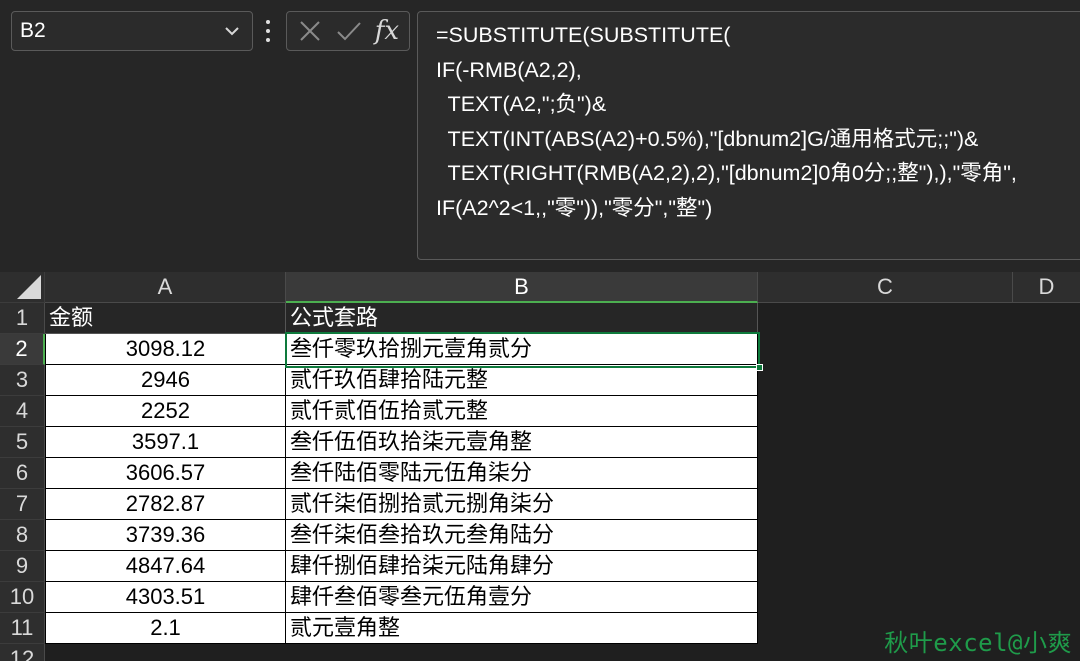 Image resolution: width=1080 pixels, height=661 pixels. I want to click on row-header-2: 2, so click(22, 349).